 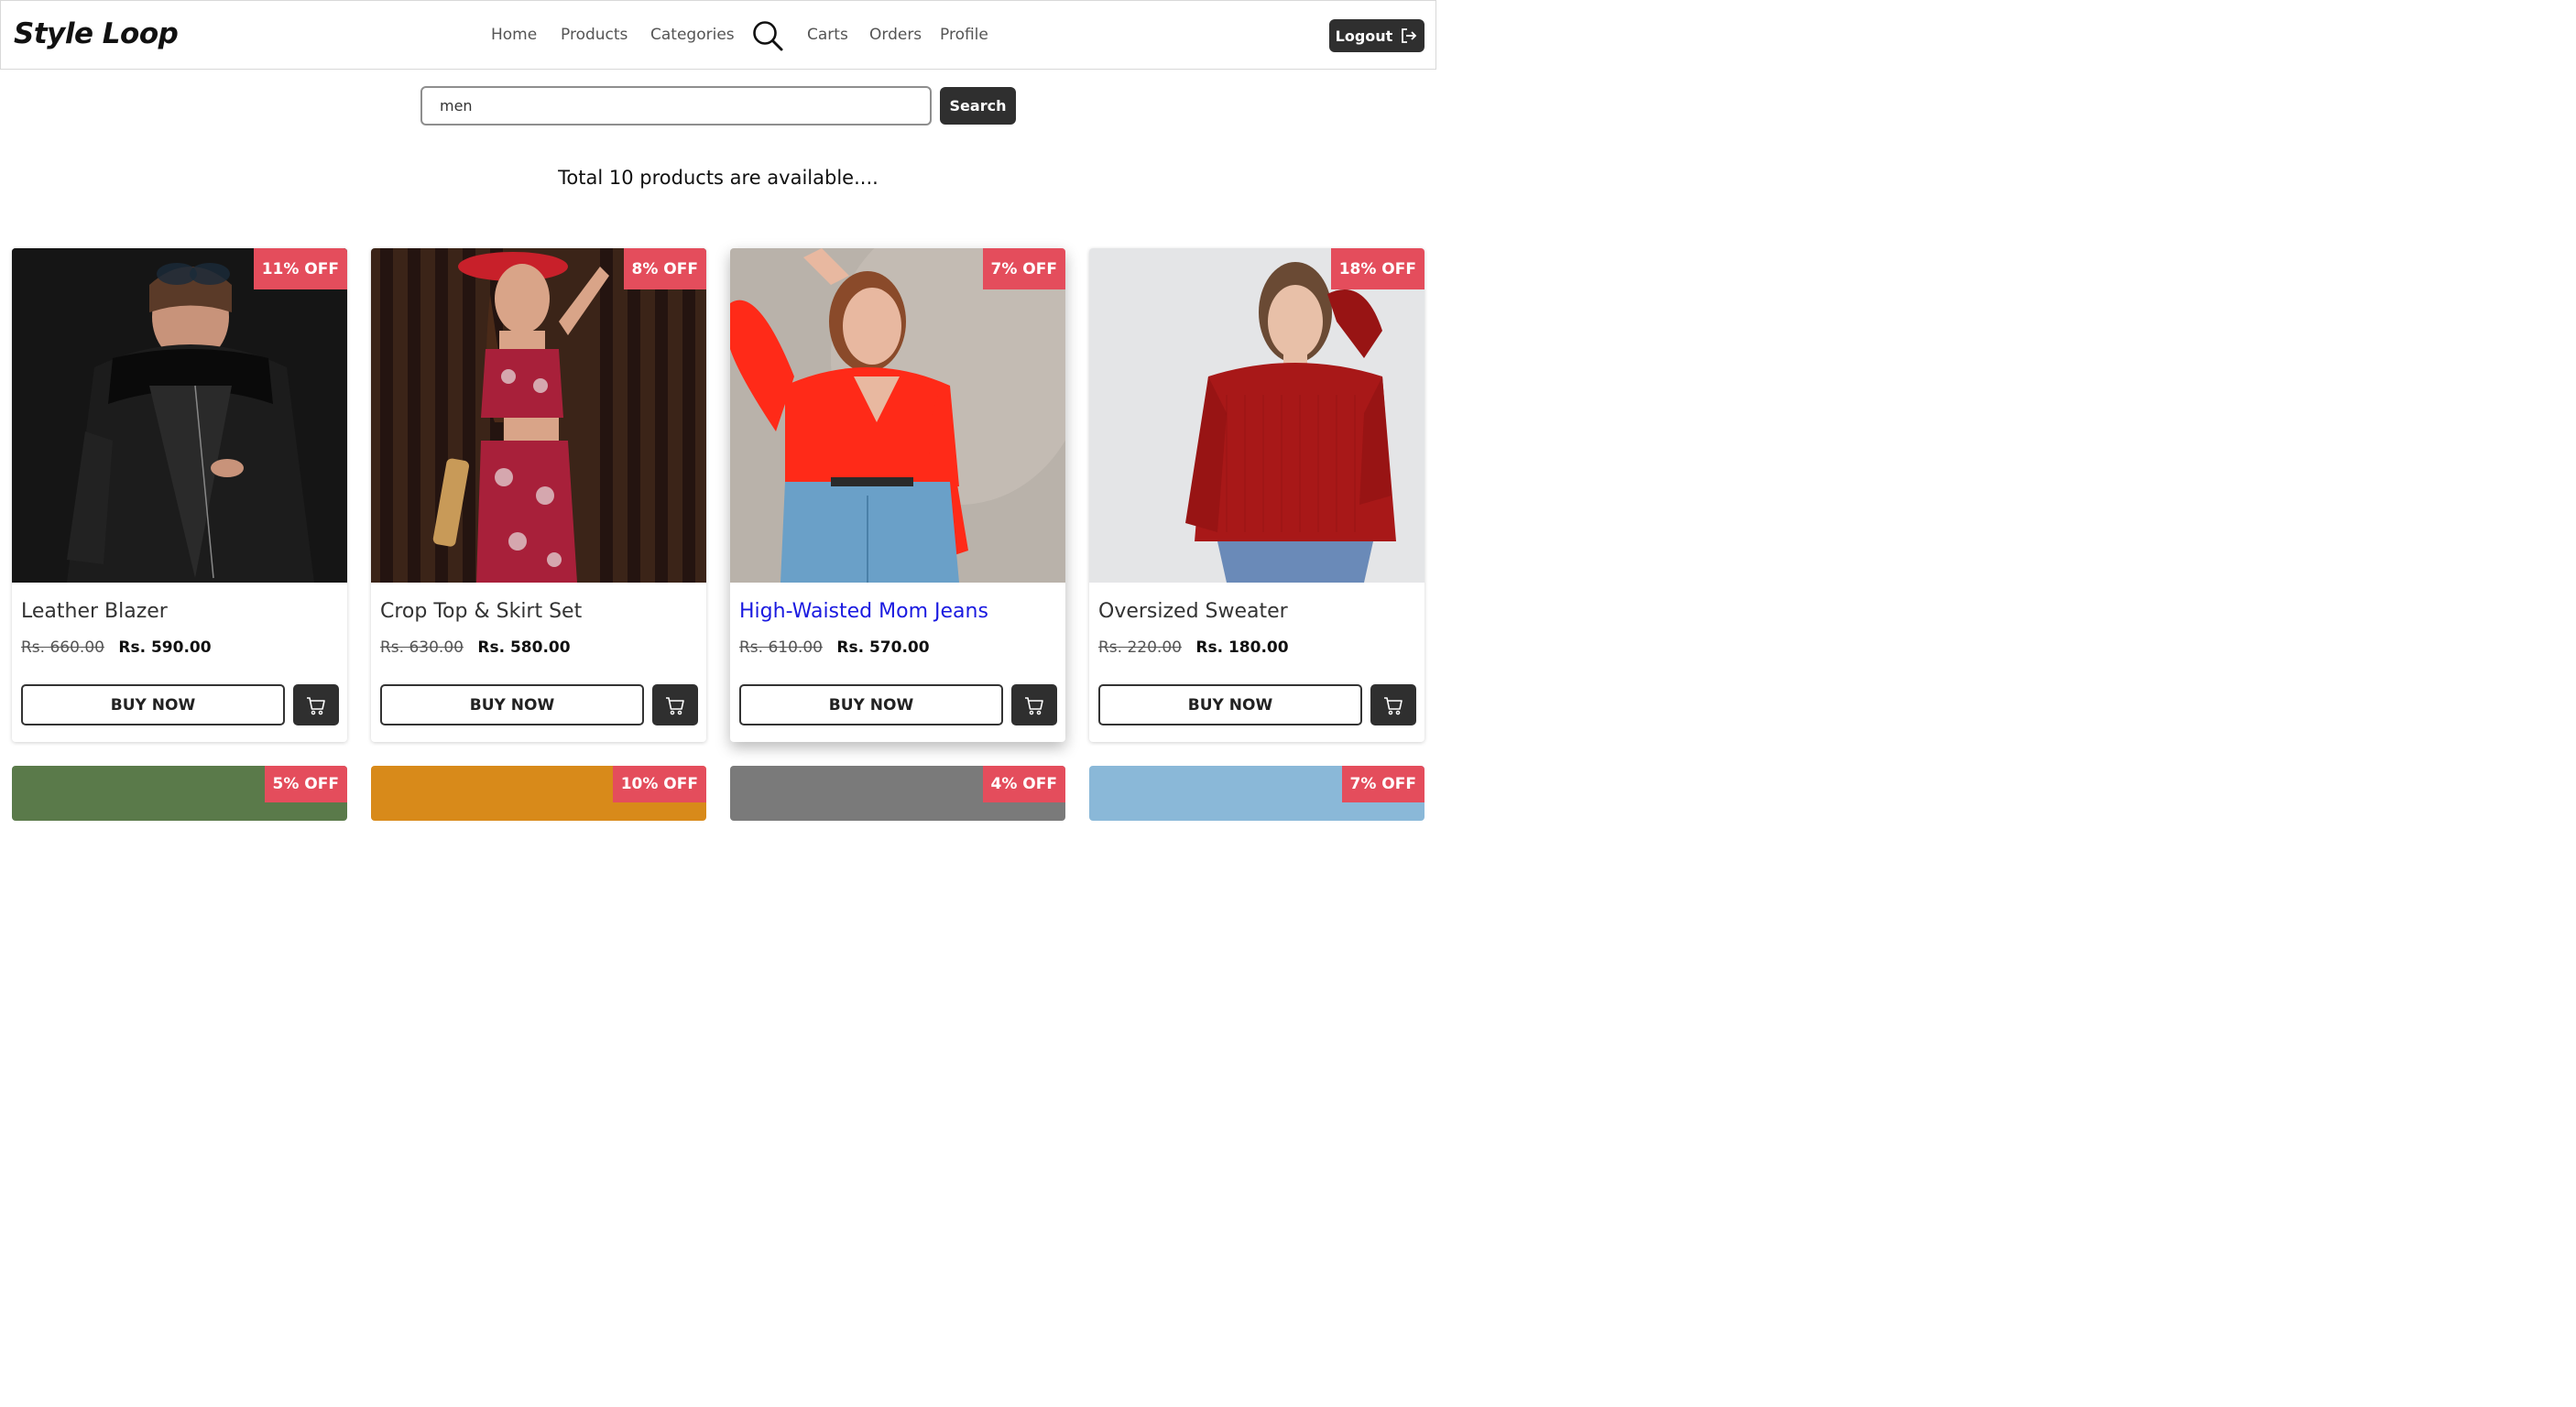 I want to click on search-icon, so click(x=768, y=35).